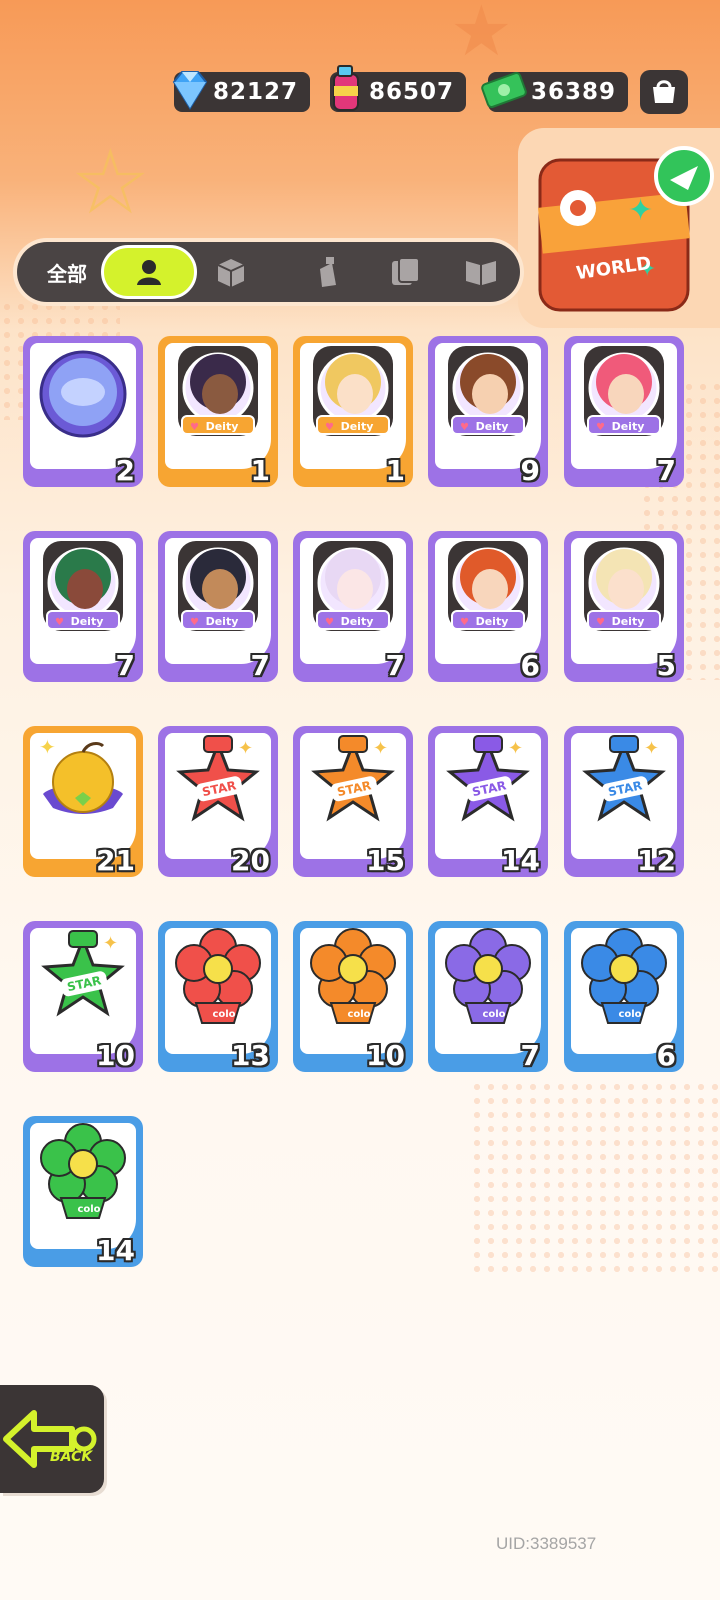  What do you see at coordinates (488, 801) in the screenshot?
I see `star-item-card: STAR ✦ 14` at bounding box center [488, 801].